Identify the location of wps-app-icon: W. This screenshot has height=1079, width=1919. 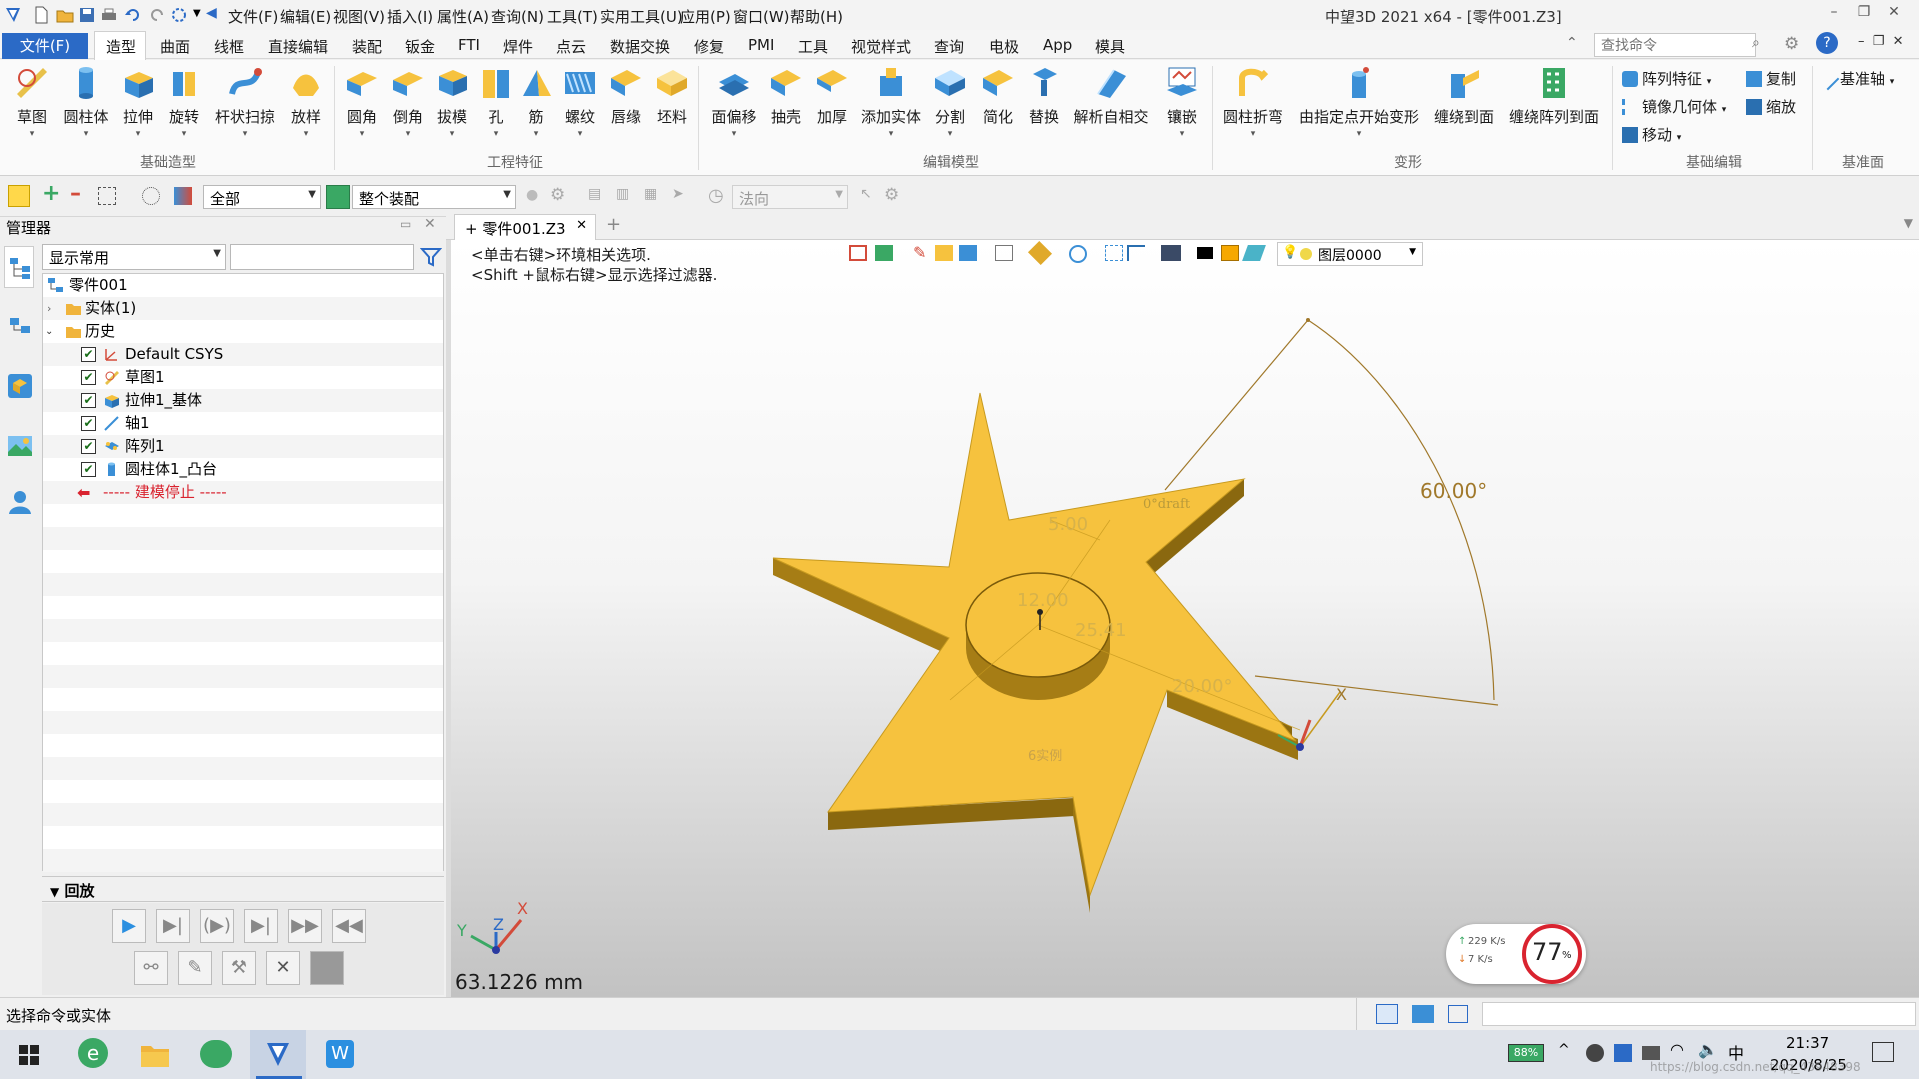
(340, 1054).